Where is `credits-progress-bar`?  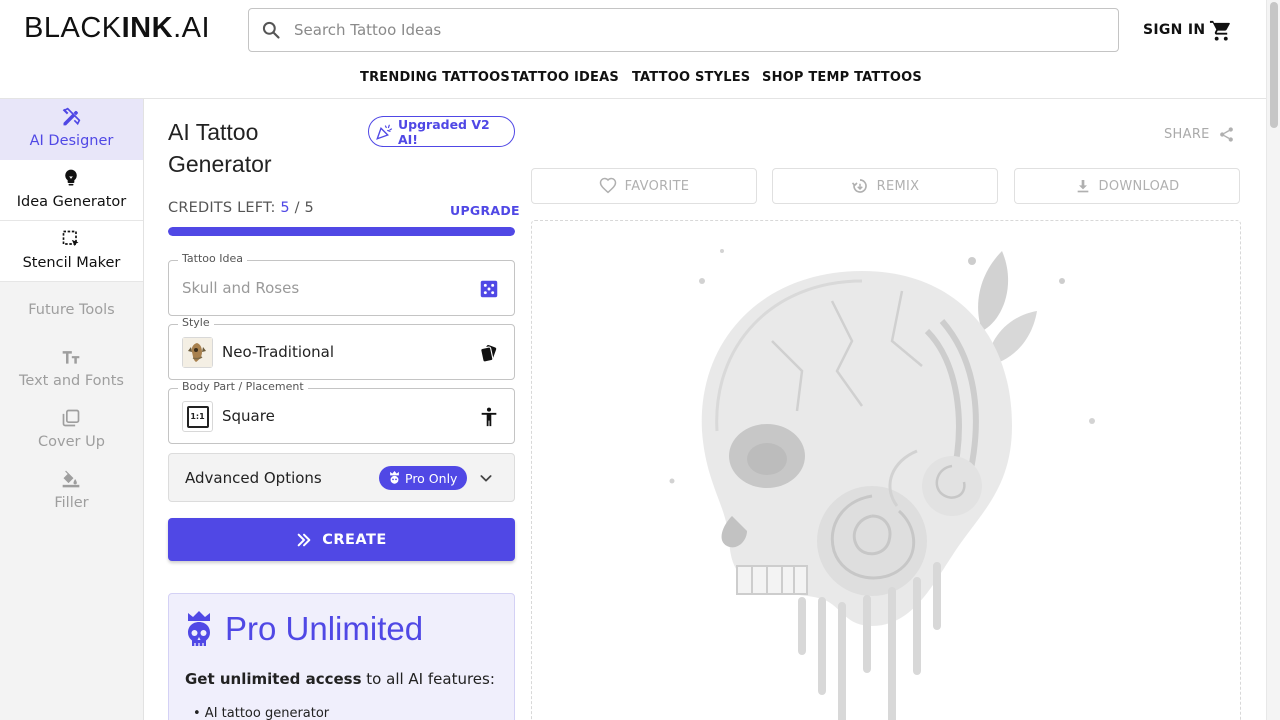 credits-progress-bar is located at coordinates (341, 231).